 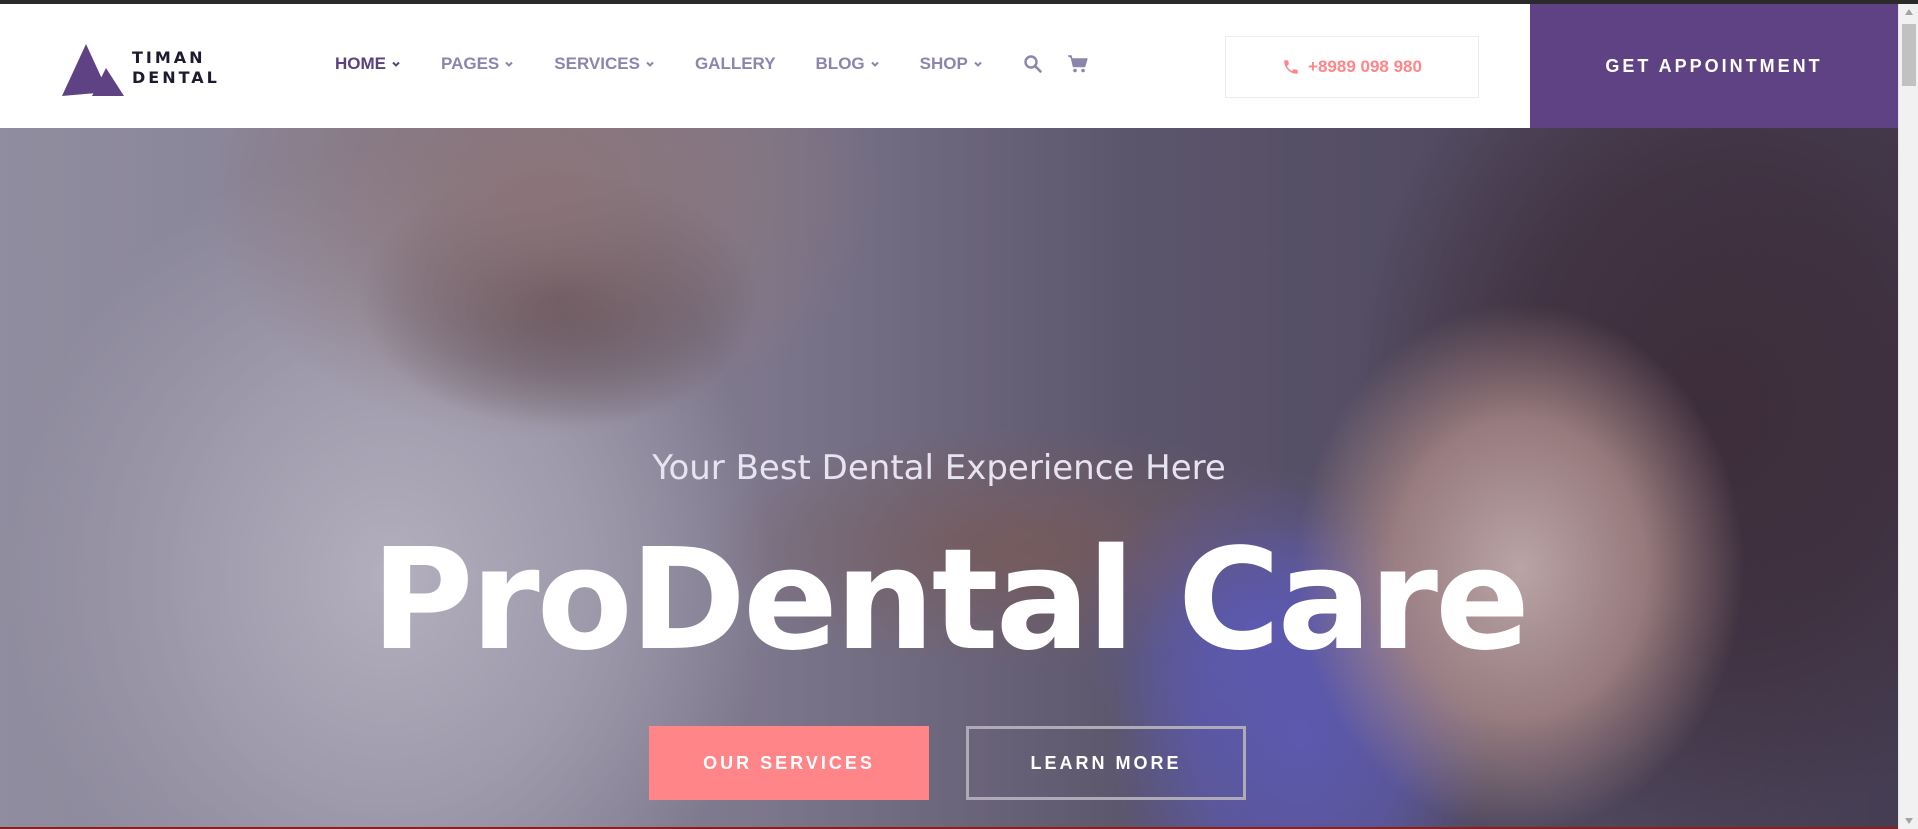 I want to click on learn-more-button: LEARN MORE, so click(x=1106, y=763).